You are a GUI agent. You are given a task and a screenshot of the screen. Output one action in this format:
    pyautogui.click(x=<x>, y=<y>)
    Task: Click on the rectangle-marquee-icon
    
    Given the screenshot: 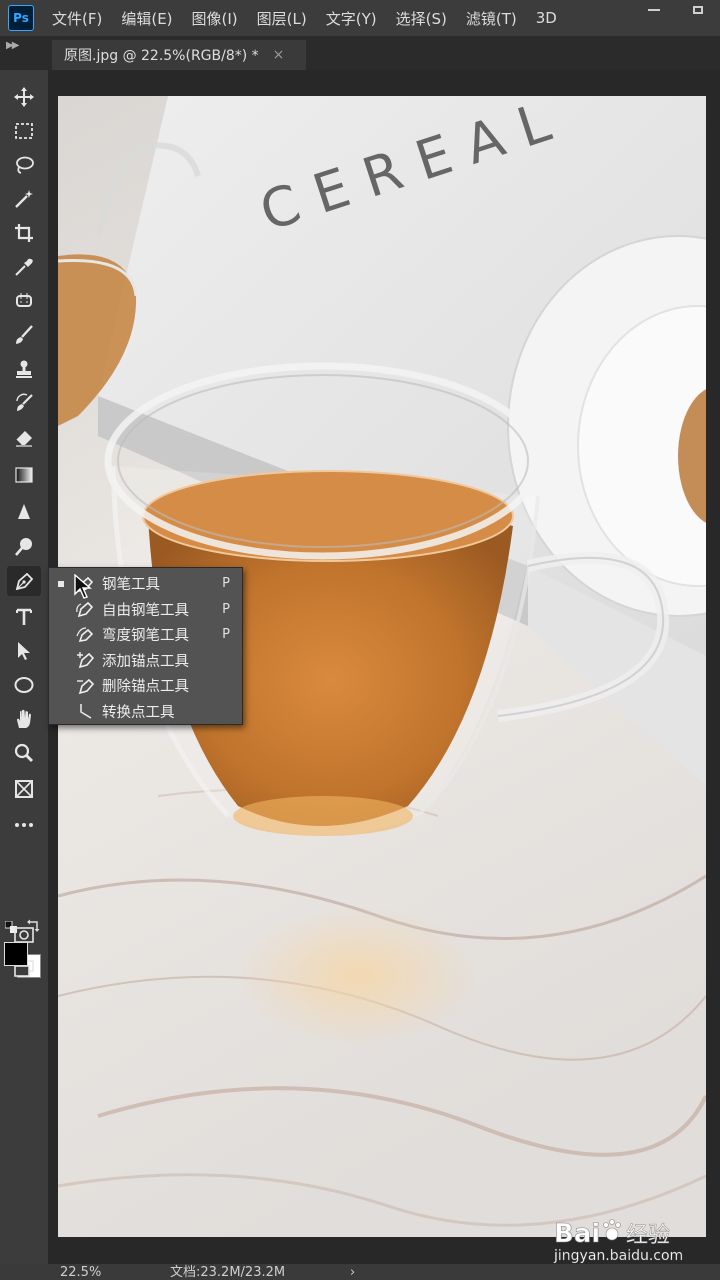 What is the action you would take?
    pyautogui.click(x=24, y=131)
    